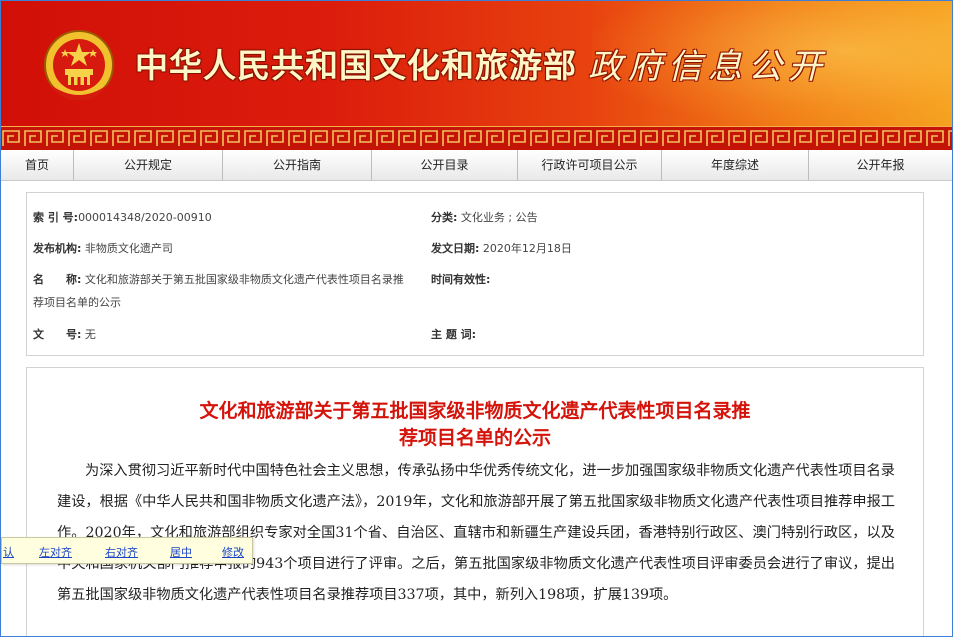 The height and width of the screenshot is (637, 953). Describe the element at coordinates (90, 334) in the screenshot. I see `doc-number-value: 无` at that location.